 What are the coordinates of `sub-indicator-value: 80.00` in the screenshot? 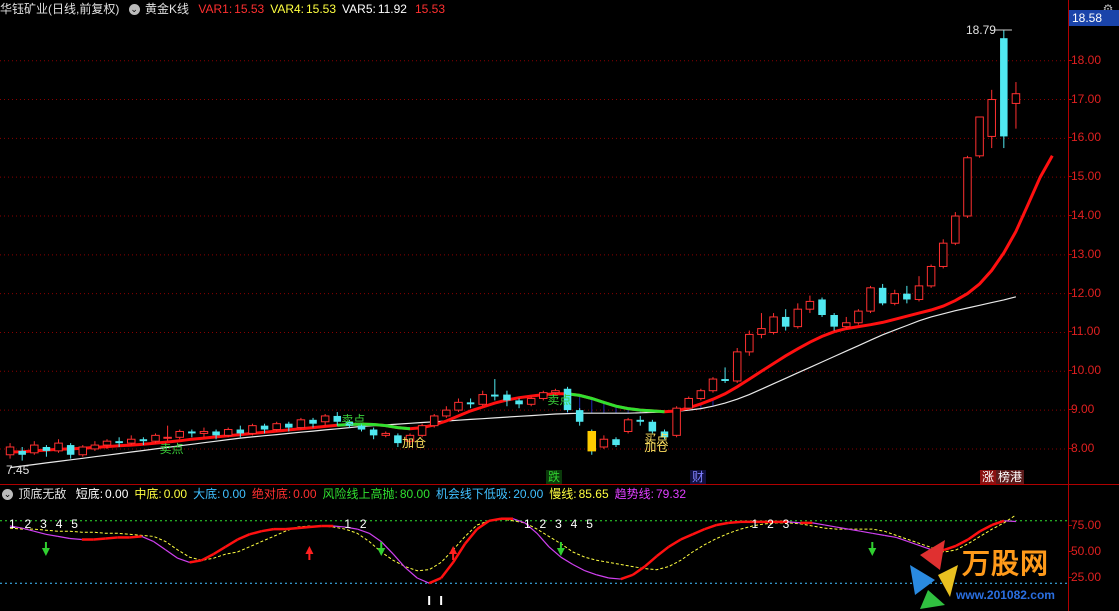 It's located at (414, 494).